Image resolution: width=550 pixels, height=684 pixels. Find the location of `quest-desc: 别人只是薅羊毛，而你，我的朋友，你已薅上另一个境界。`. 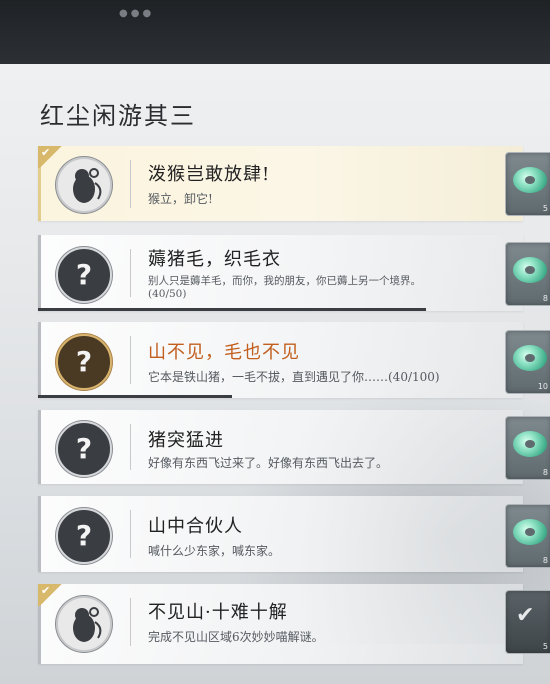

quest-desc: 别人只是薅羊毛，而你，我的朋友，你已薅上另一个境界。 is located at coordinates (284, 281).